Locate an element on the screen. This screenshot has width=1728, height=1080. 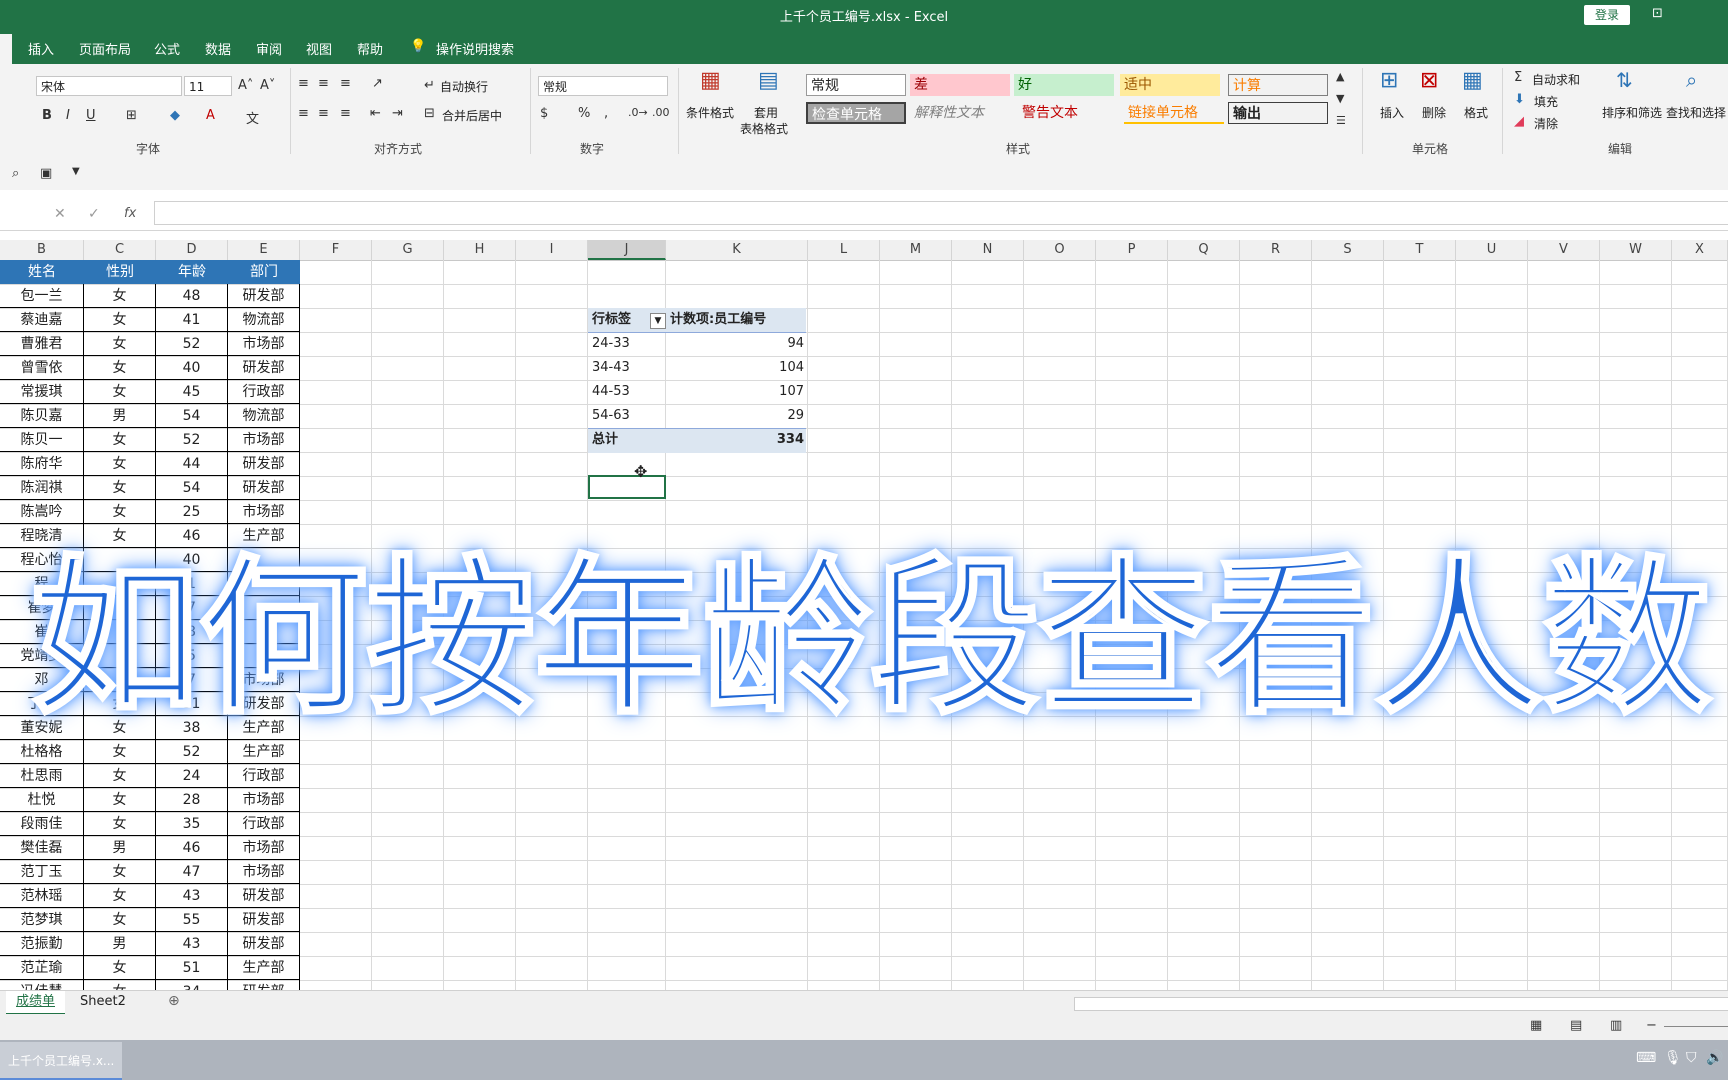
clear-icon: ◢ is located at coordinates (1519, 121).